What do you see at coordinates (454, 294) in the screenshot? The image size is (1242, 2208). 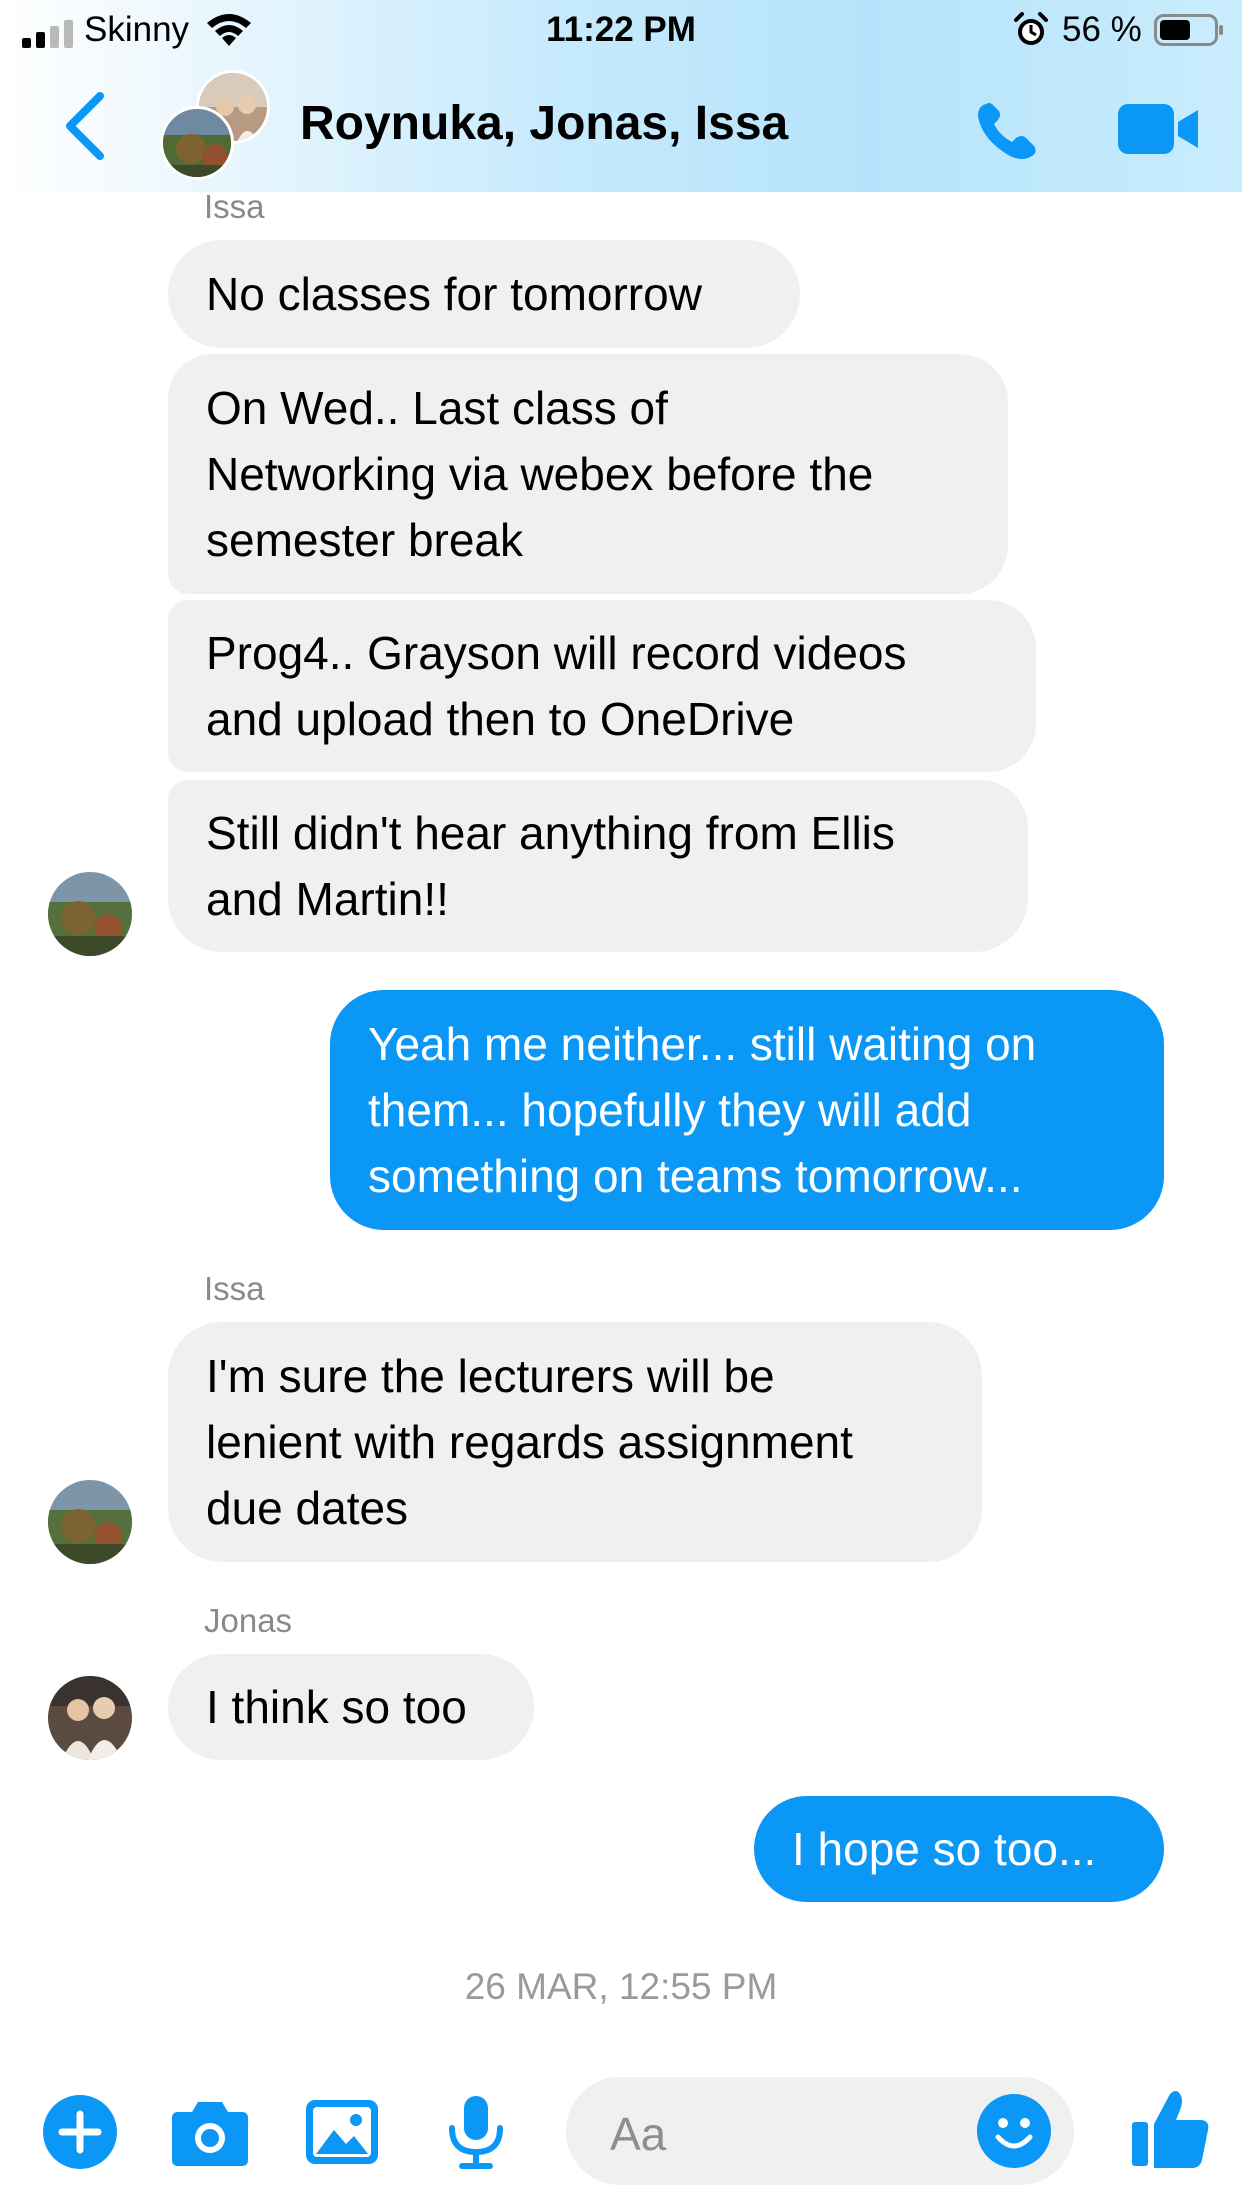 I see `message-text: No classes for tomorrow` at bounding box center [454, 294].